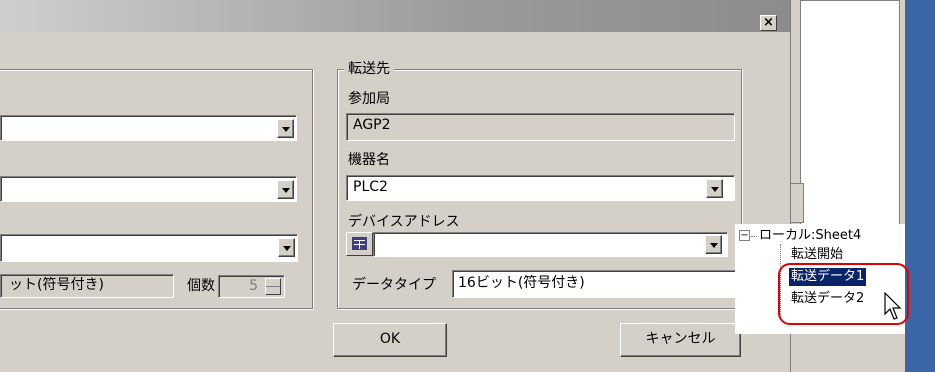 This screenshot has width=935, height=372. I want to click on close-icon: ×, so click(768, 22).